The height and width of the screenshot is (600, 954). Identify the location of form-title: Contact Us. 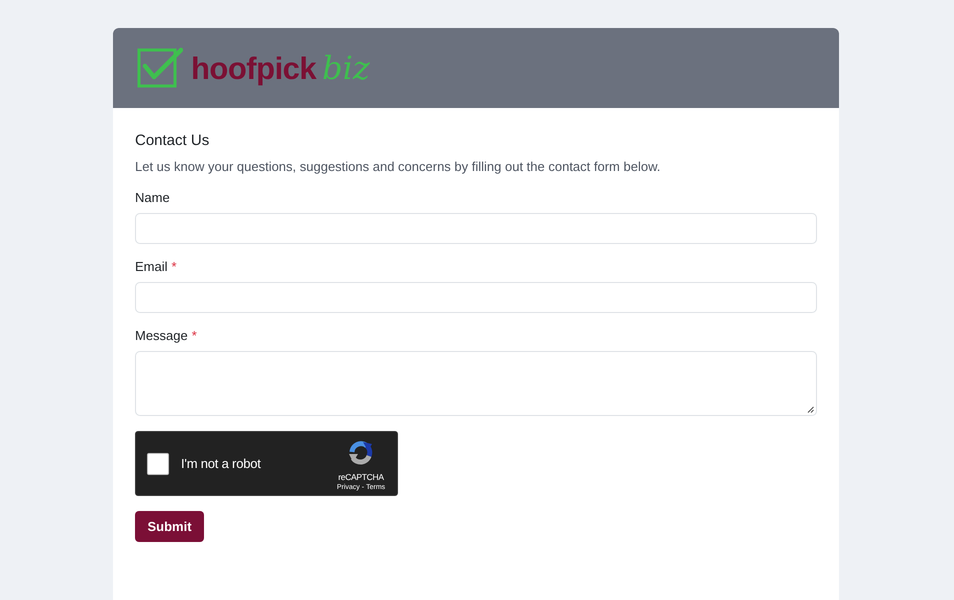
(172, 141).